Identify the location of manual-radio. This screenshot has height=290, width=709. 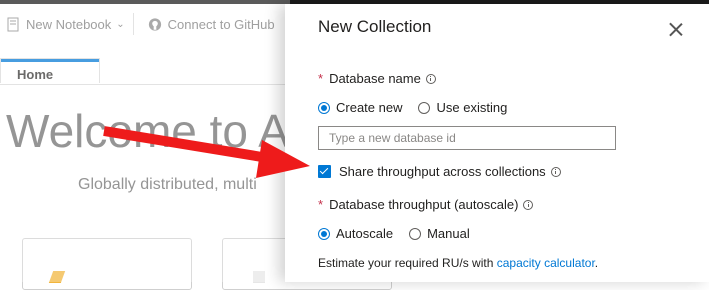
(415, 233).